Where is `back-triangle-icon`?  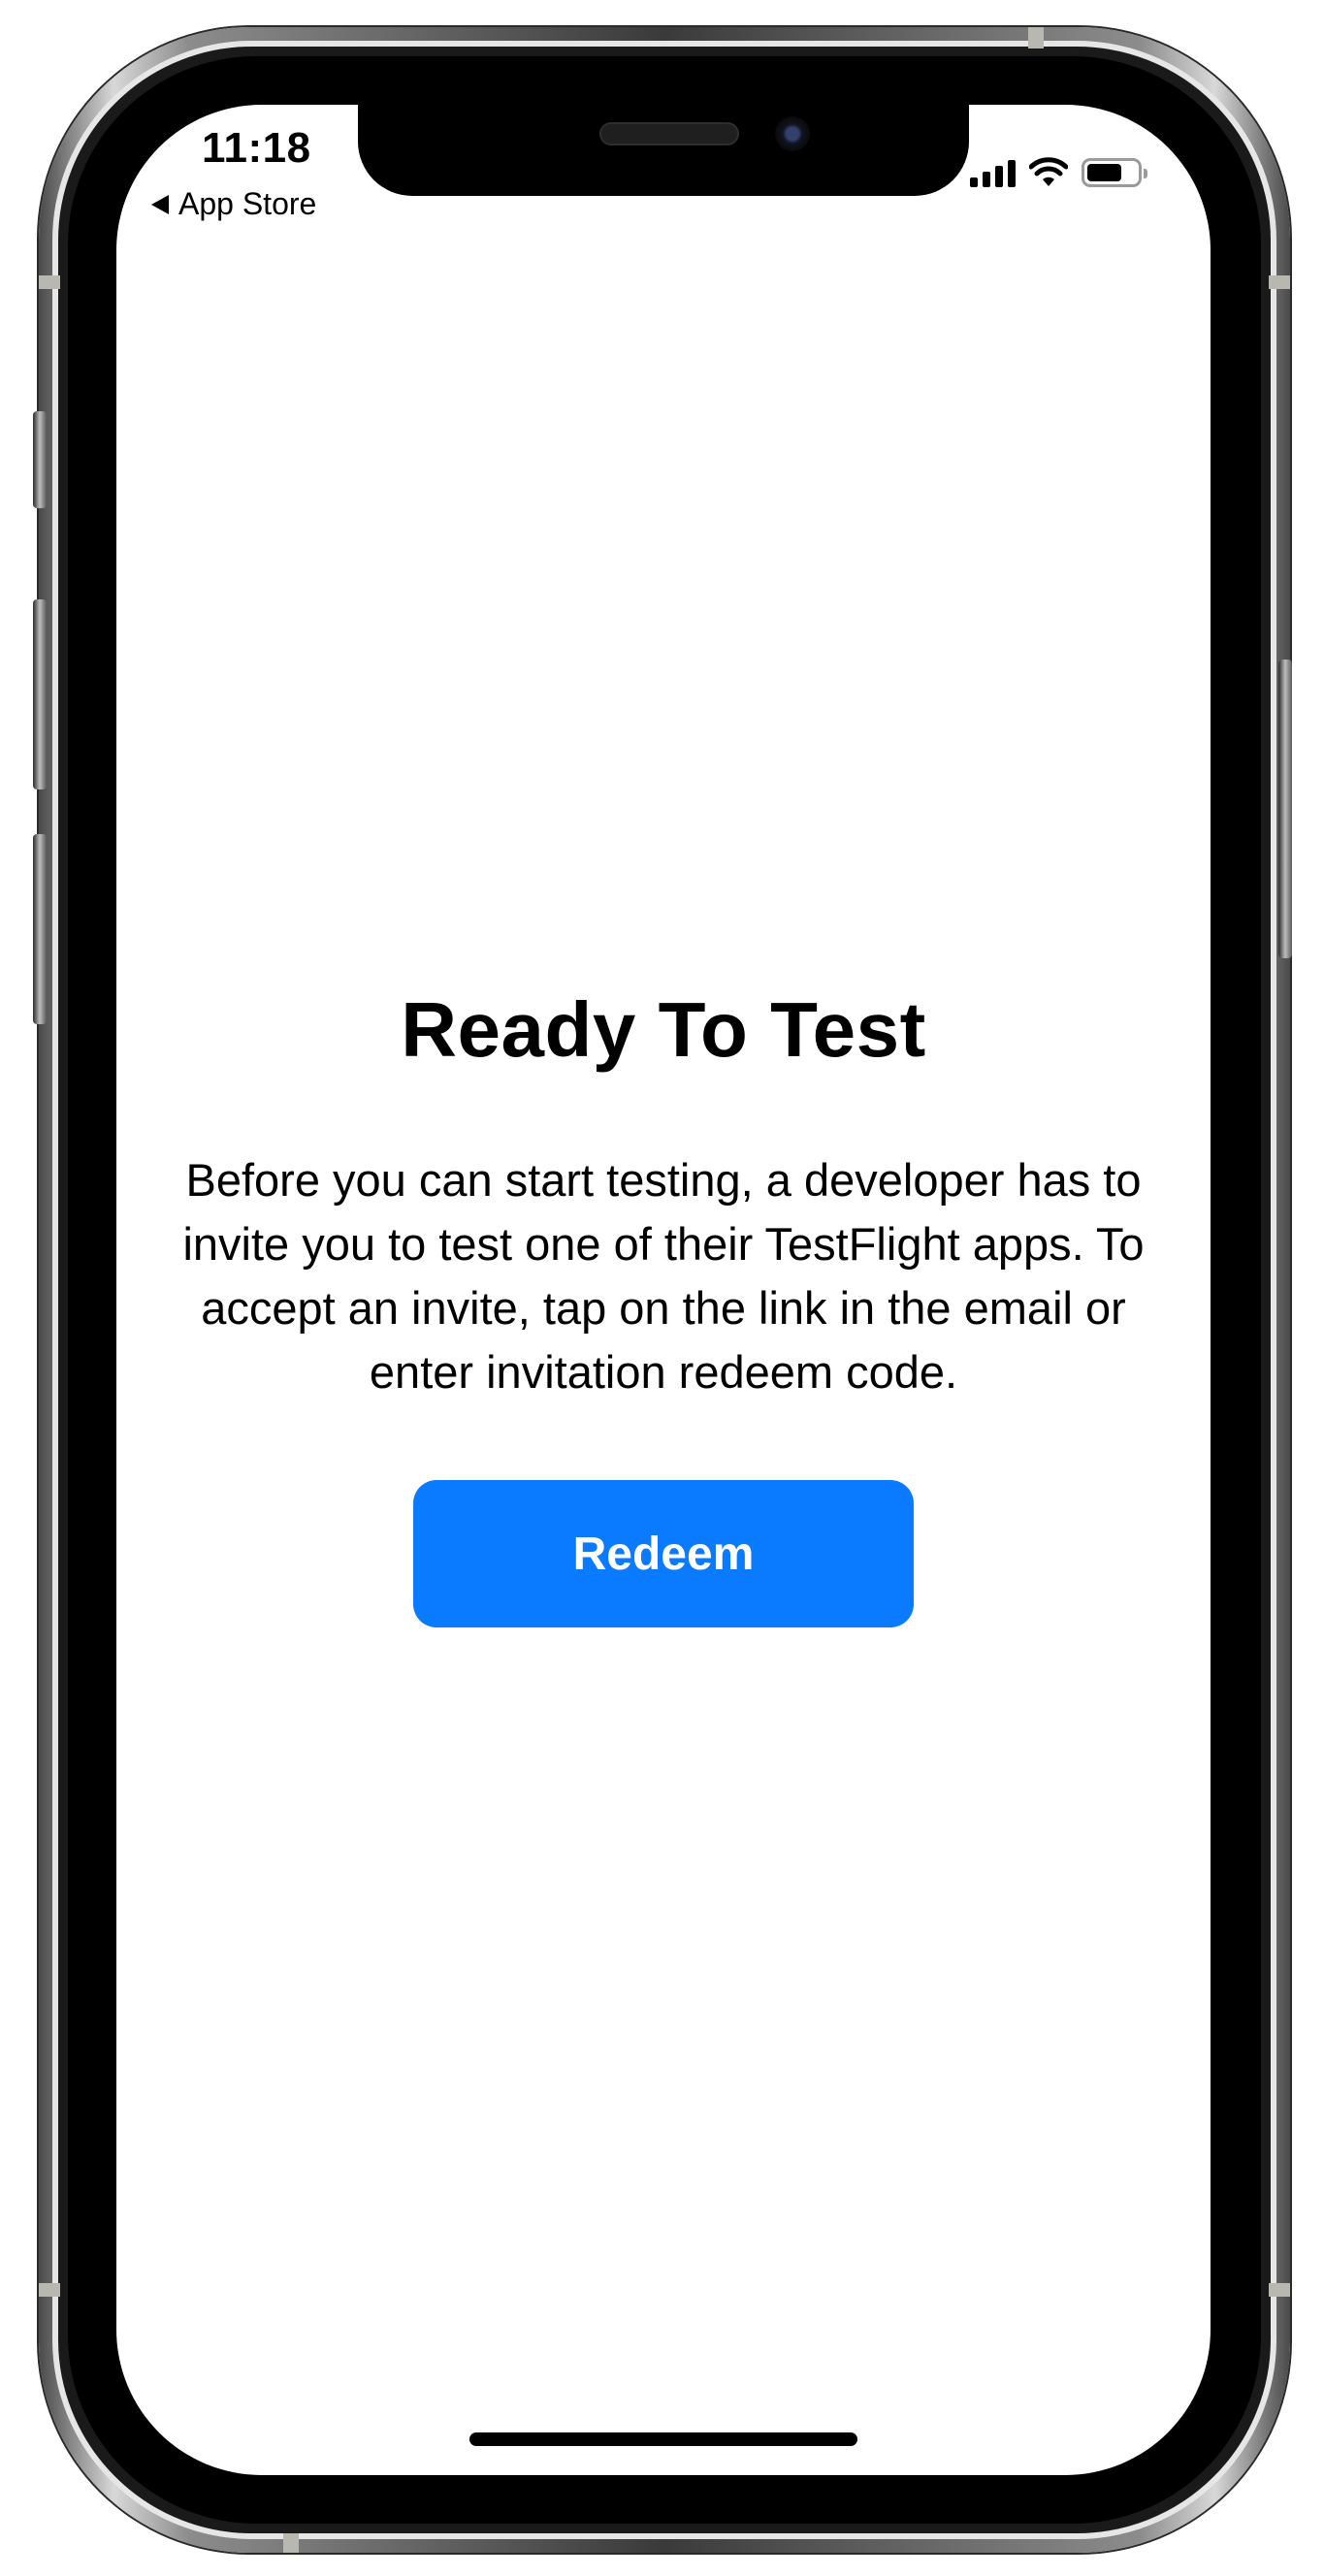 back-triangle-icon is located at coordinates (160, 204).